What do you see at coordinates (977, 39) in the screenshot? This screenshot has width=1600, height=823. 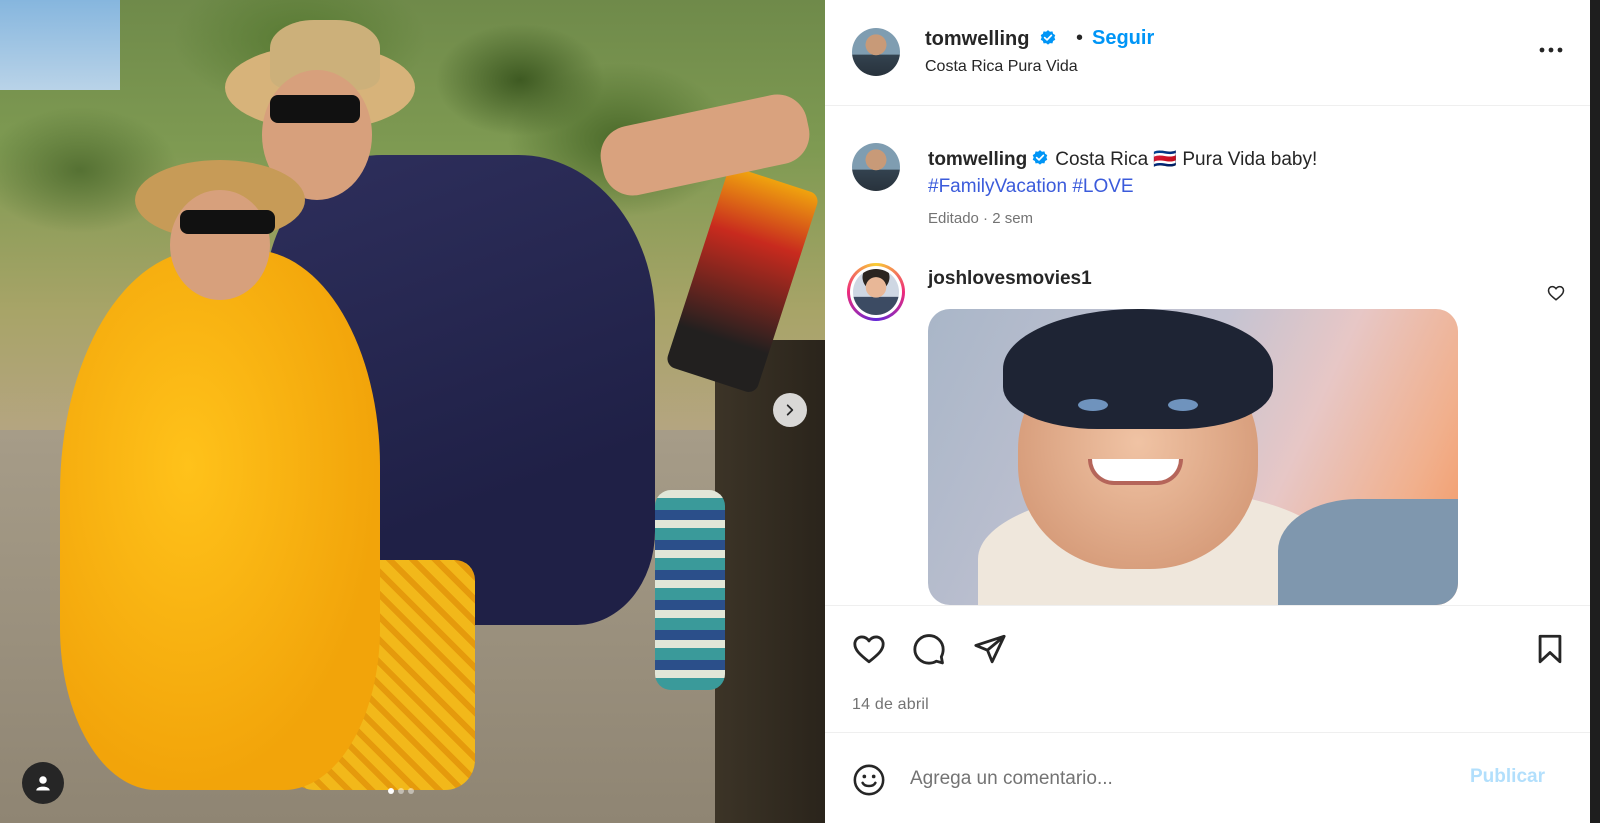 I see `author-username: tomwelling` at bounding box center [977, 39].